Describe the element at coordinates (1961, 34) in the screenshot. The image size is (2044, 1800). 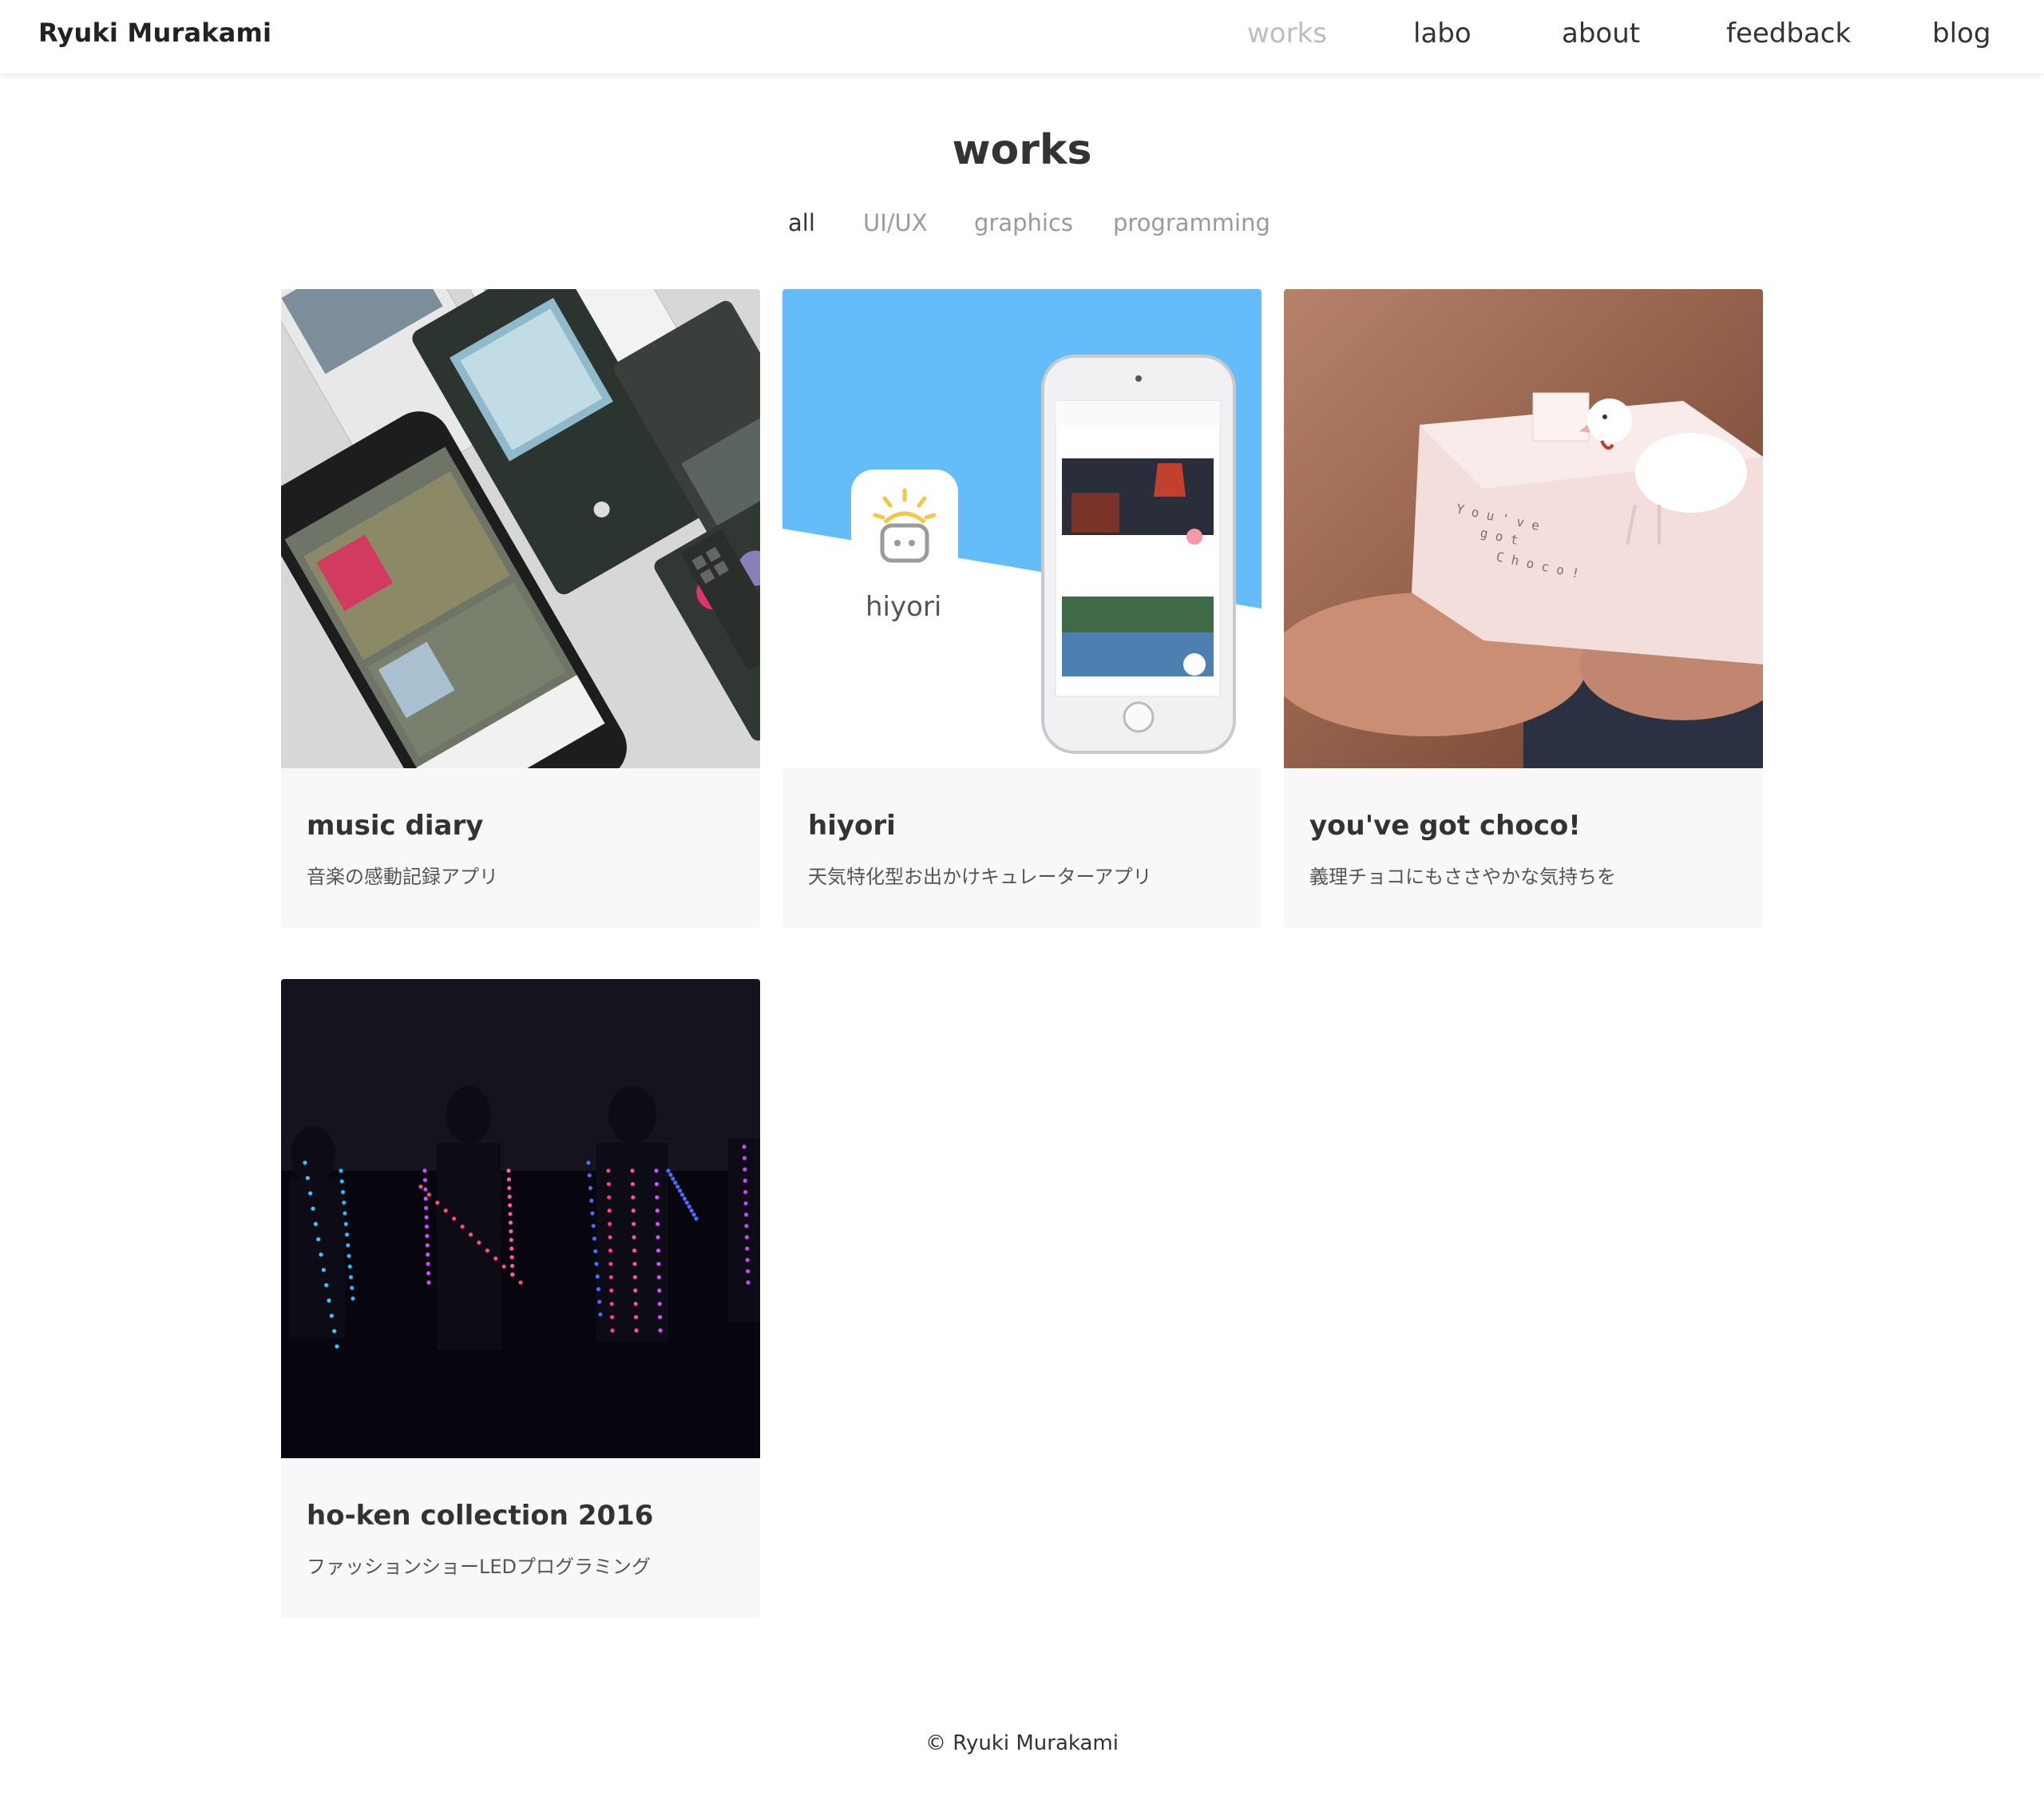
I see `nav-blog: blog` at that location.